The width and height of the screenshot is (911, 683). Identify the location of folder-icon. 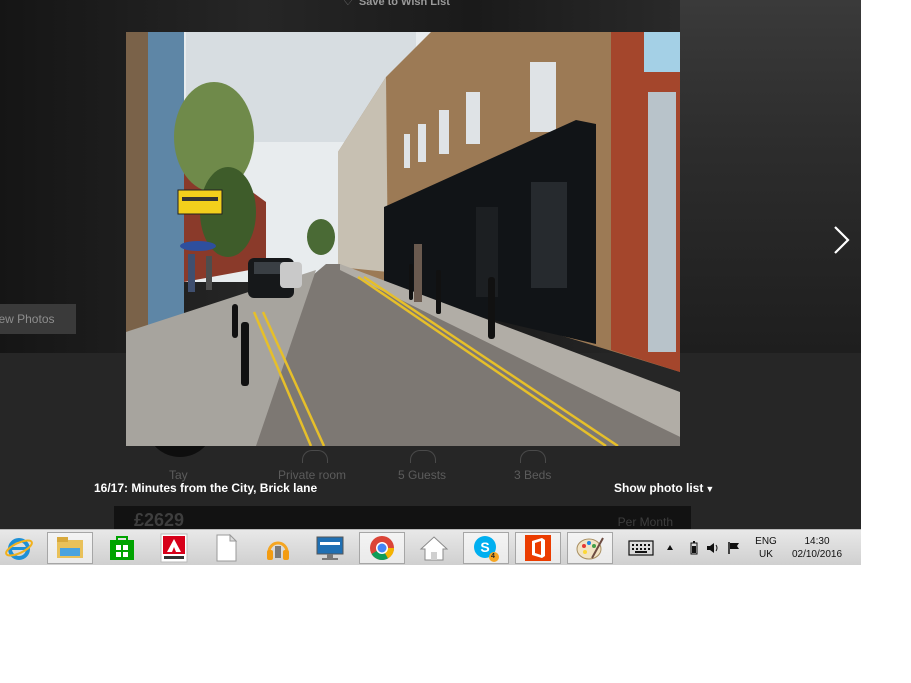
(70, 547).